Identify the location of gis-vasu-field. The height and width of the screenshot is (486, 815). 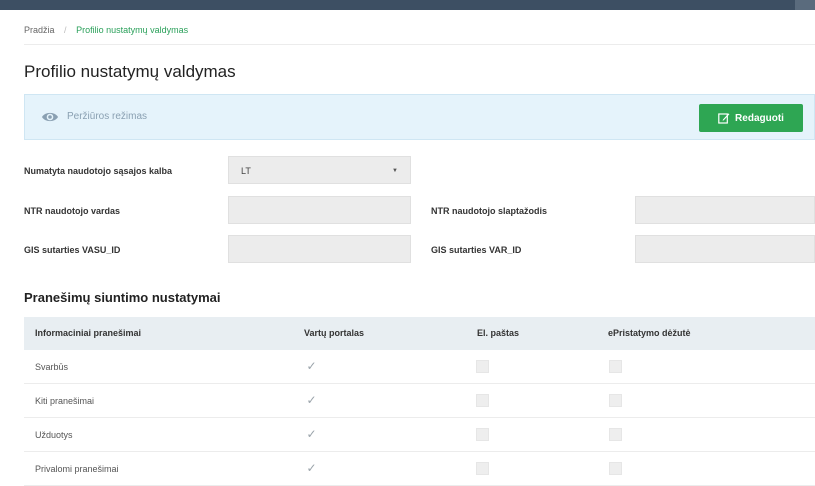
(319, 249).